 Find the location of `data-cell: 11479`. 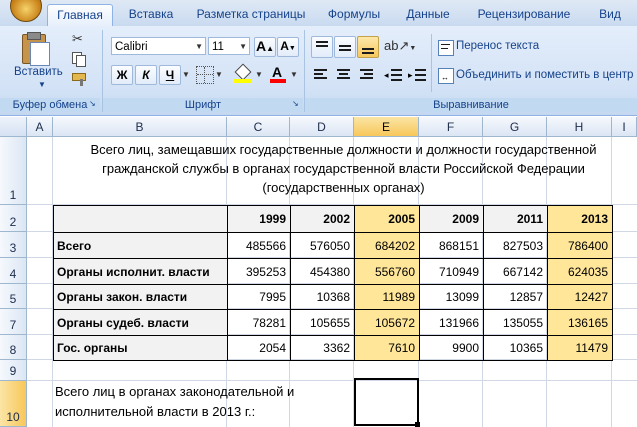

data-cell: 11479 is located at coordinates (580, 348).